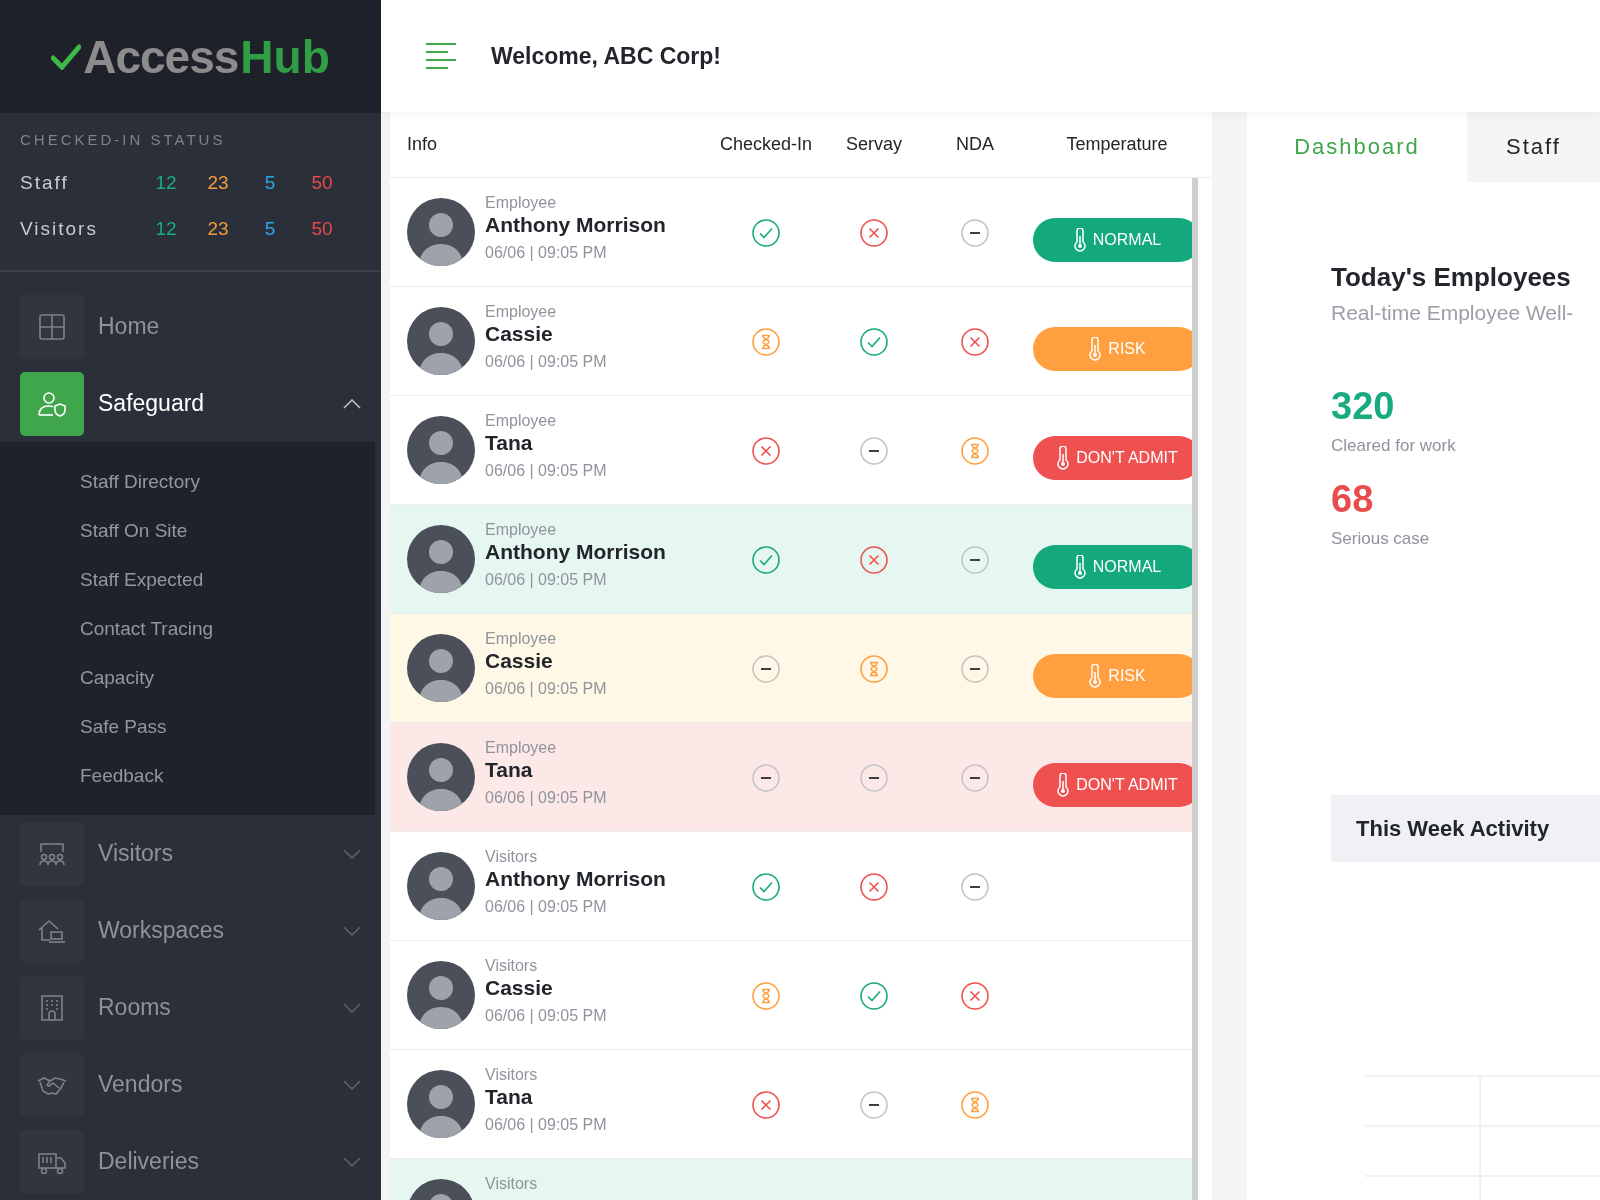  Describe the element at coordinates (1353, 499) in the screenshot. I see `stat-value: 68` at that location.